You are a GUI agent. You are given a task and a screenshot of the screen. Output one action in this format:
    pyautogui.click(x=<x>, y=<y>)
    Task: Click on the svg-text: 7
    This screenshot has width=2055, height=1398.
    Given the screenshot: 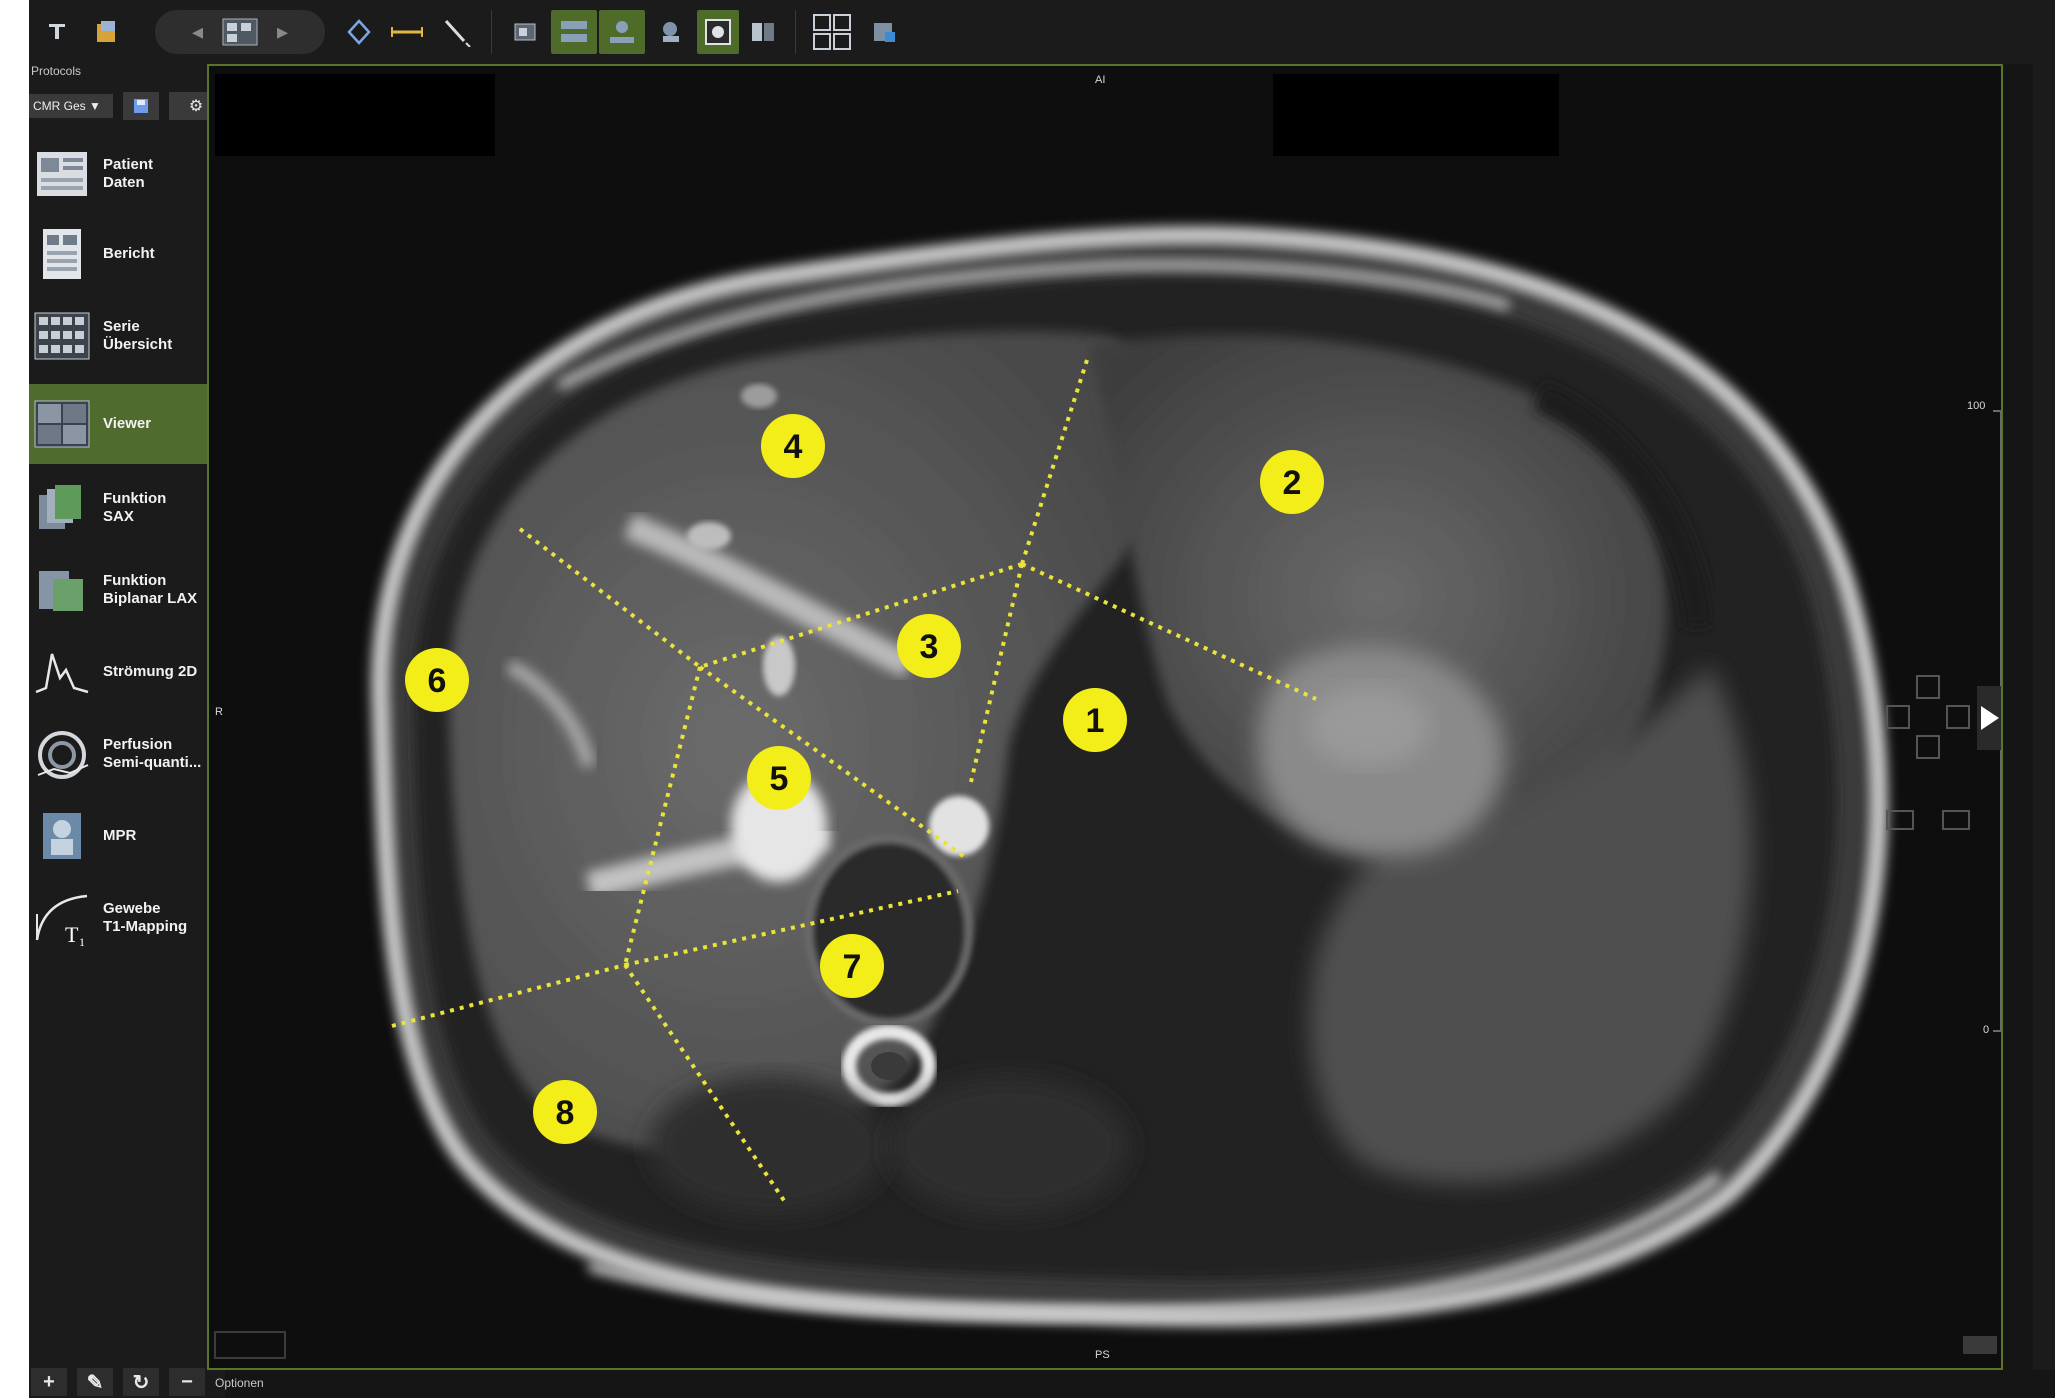 What is the action you would take?
    pyautogui.click(x=852, y=967)
    